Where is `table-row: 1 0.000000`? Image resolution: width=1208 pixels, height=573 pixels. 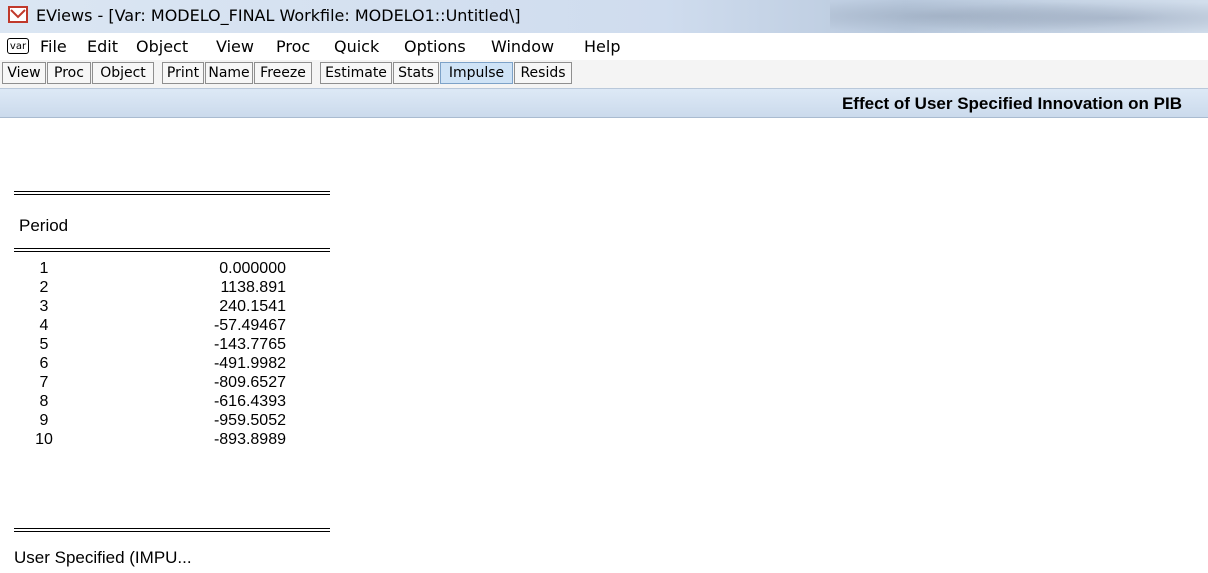
table-row: 1 0.000000 is located at coordinates (165, 269).